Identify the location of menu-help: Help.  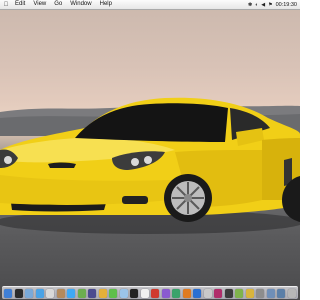
(106, 4).